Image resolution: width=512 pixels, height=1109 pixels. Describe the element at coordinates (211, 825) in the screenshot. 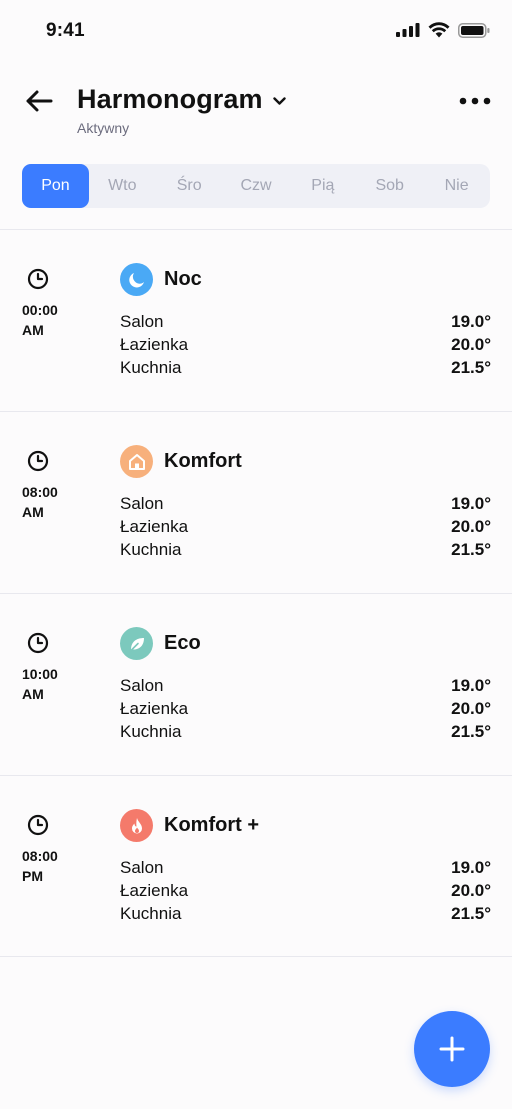

I see `mode-name: Komfort +` at that location.